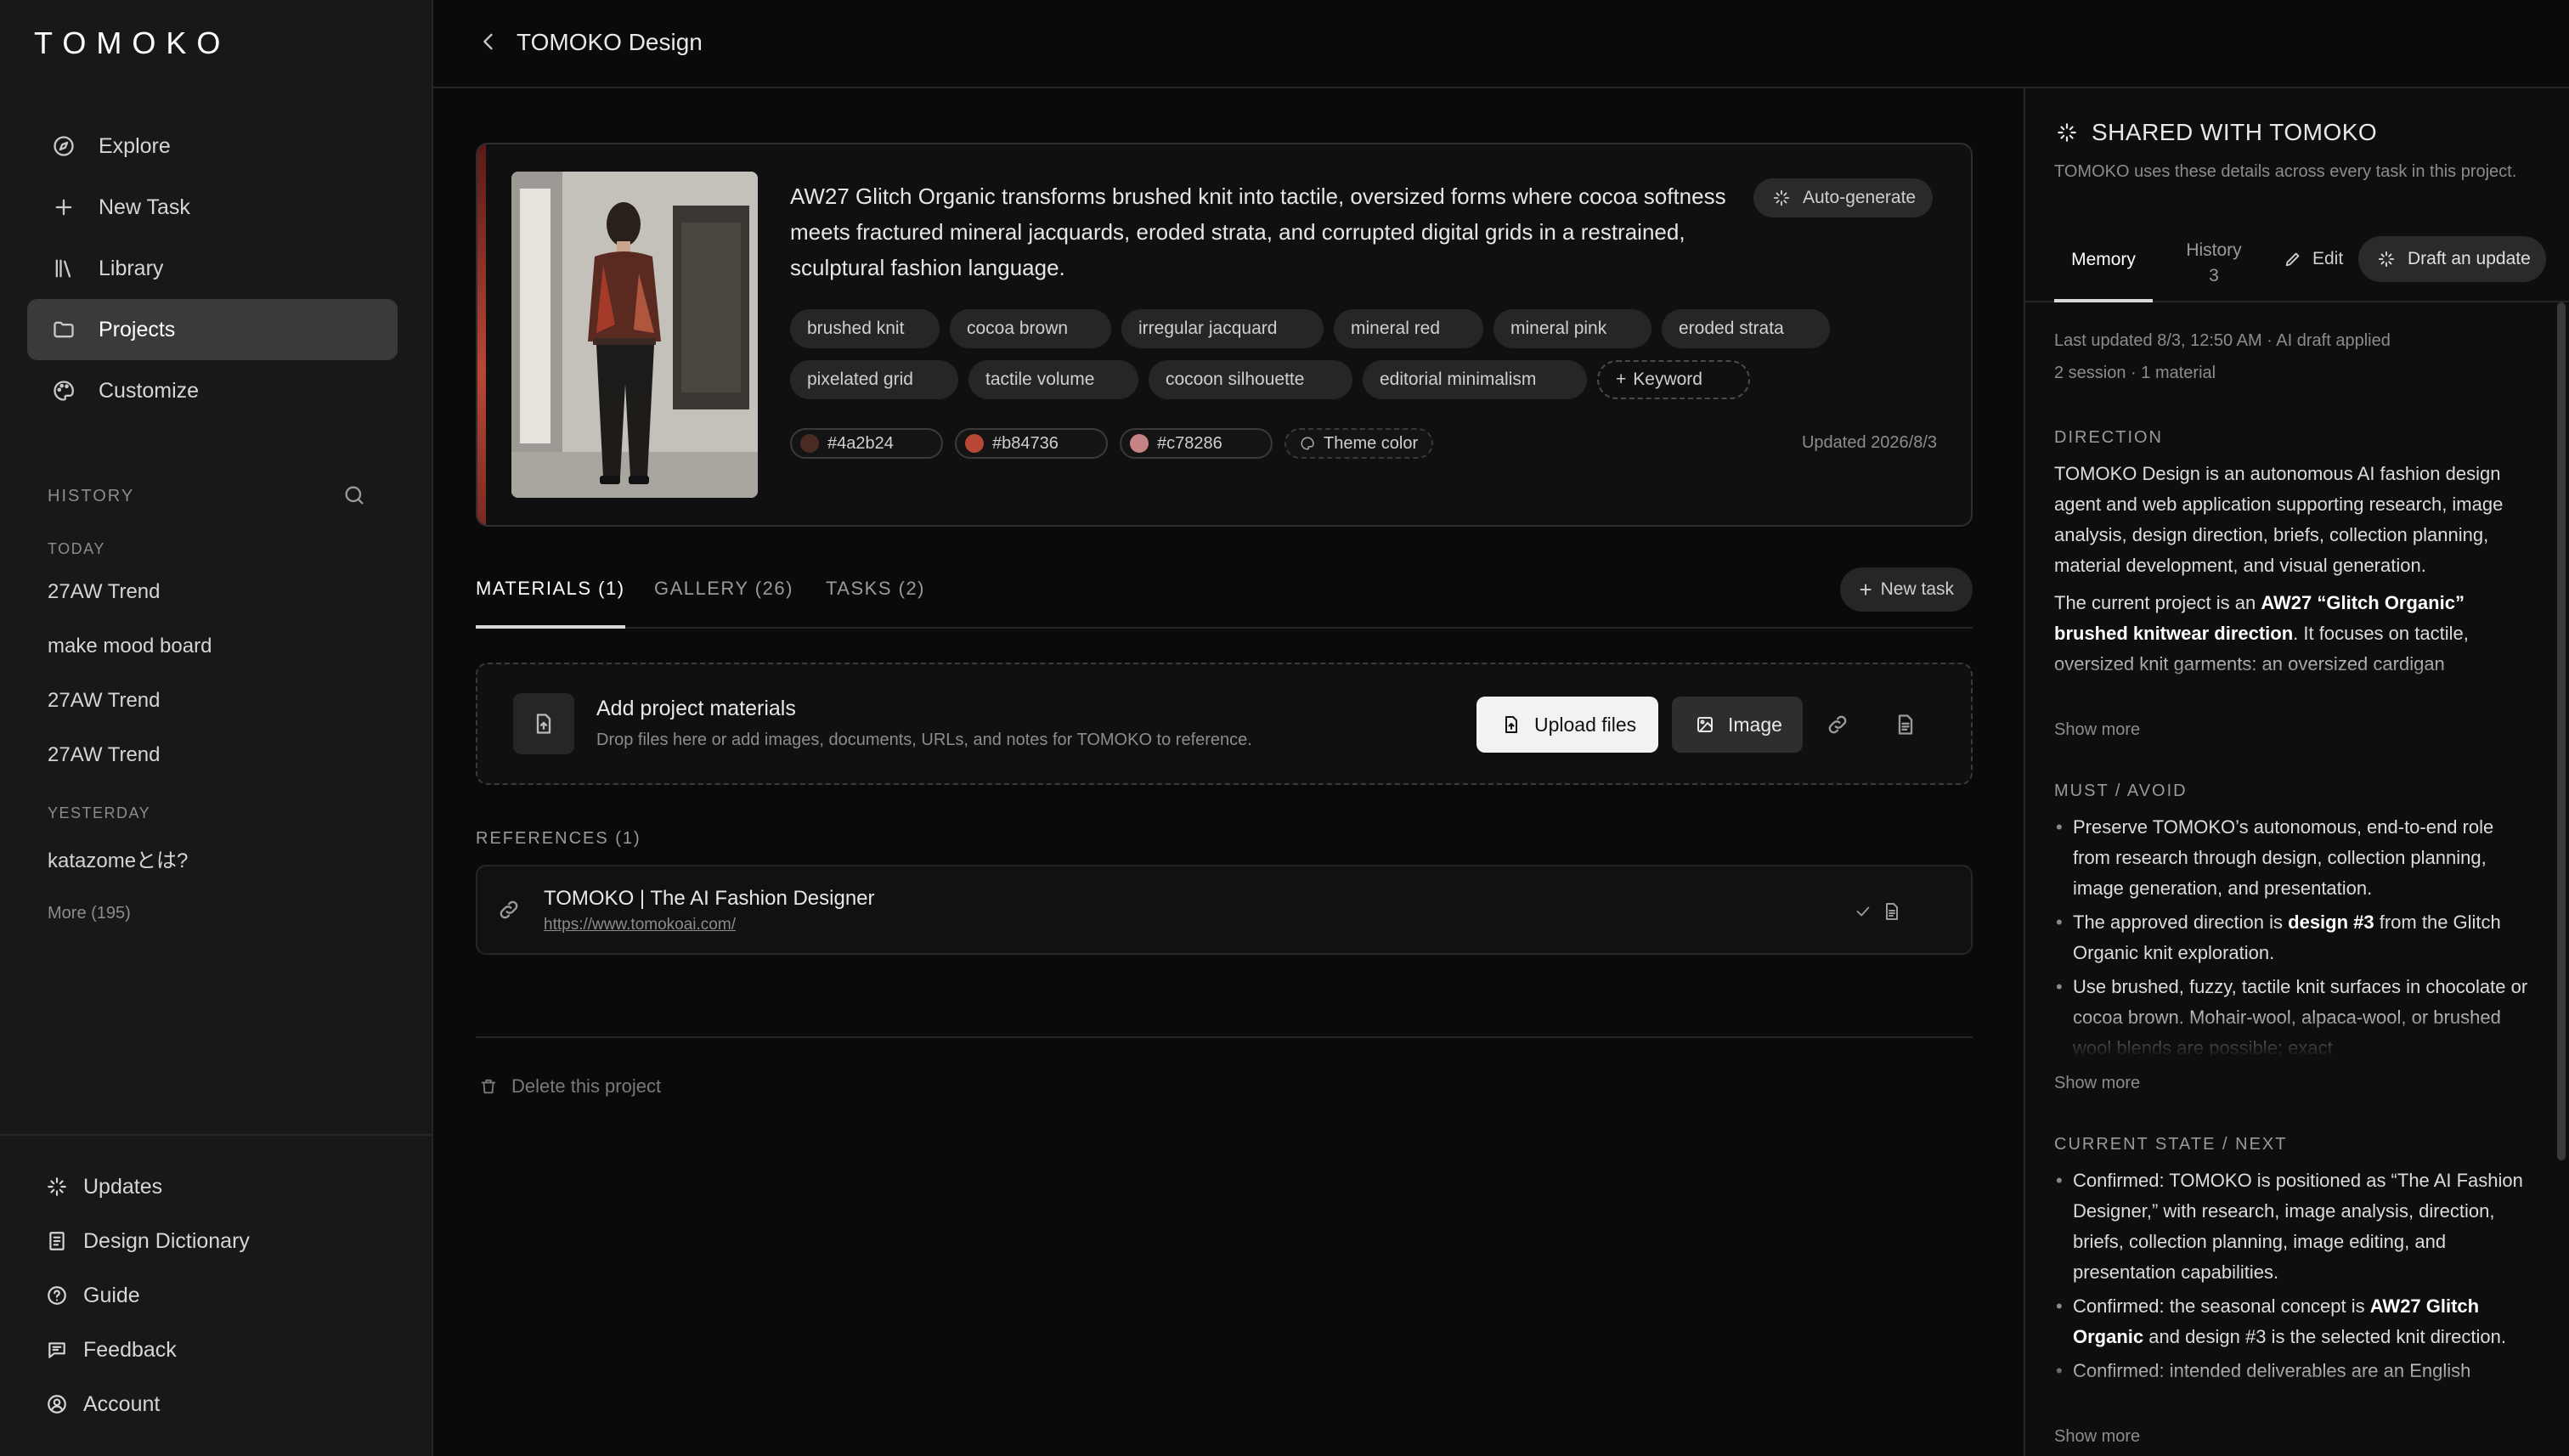 The height and width of the screenshot is (1456, 2569). Describe the element at coordinates (558, 839) in the screenshot. I see `references-heading: REFERENCES (1)` at that location.